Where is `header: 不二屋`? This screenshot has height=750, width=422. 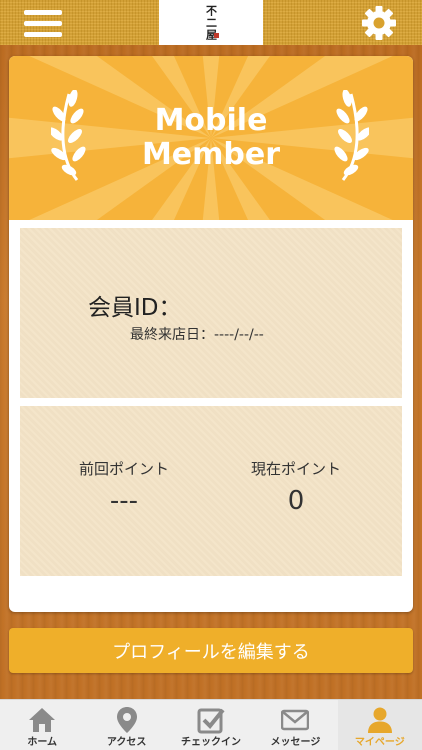 header: 不二屋 is located at coordinates (211, 22).